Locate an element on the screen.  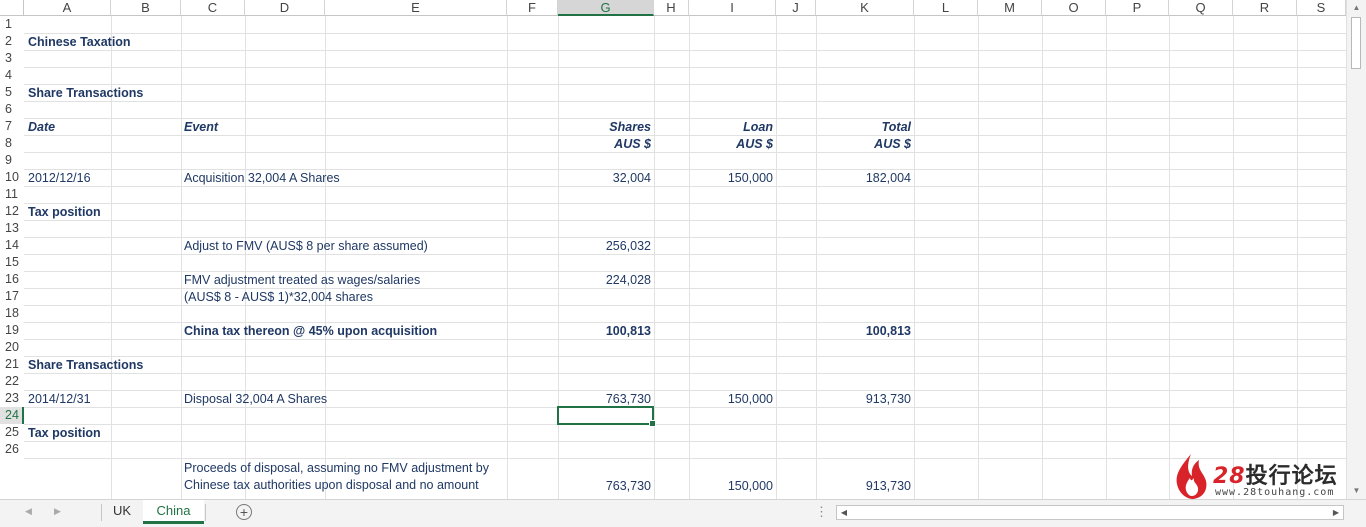
row-header: 22 is located at coordinates (12, 381).